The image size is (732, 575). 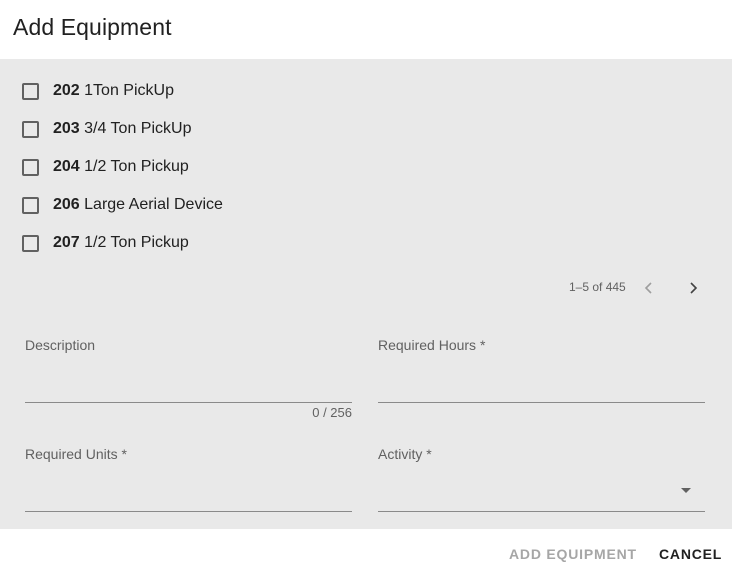 What do you see at coordinates (153, 204) in the screenshot?
I see `equipment-name: Large Aerial Device` at bounding box center [153, 204].